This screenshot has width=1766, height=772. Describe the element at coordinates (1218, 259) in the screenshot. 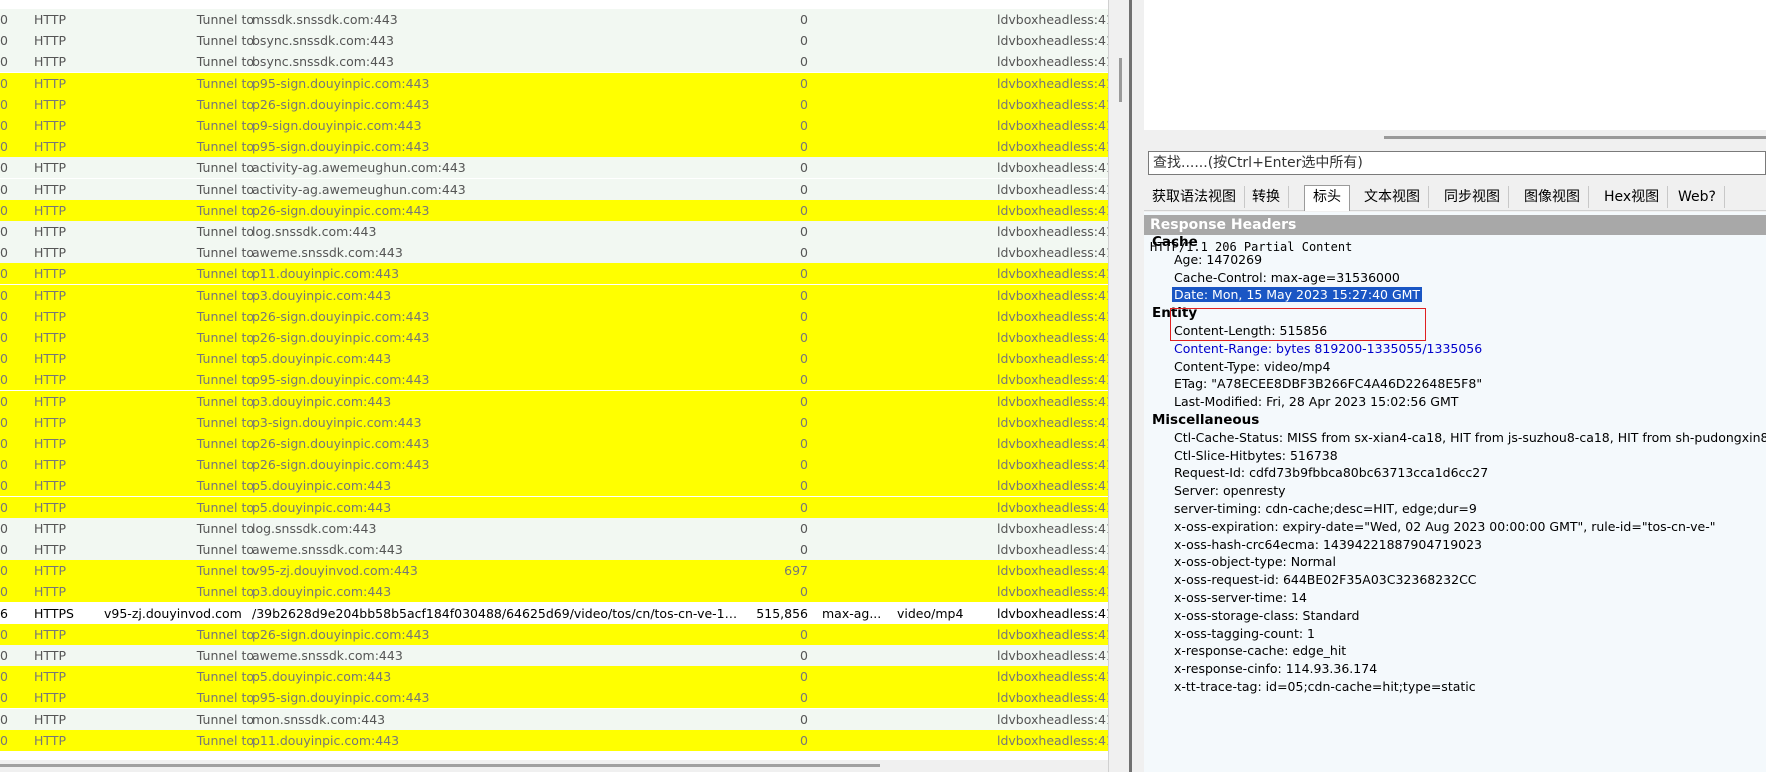

I see `header-line: Age: 1470269` at that location.